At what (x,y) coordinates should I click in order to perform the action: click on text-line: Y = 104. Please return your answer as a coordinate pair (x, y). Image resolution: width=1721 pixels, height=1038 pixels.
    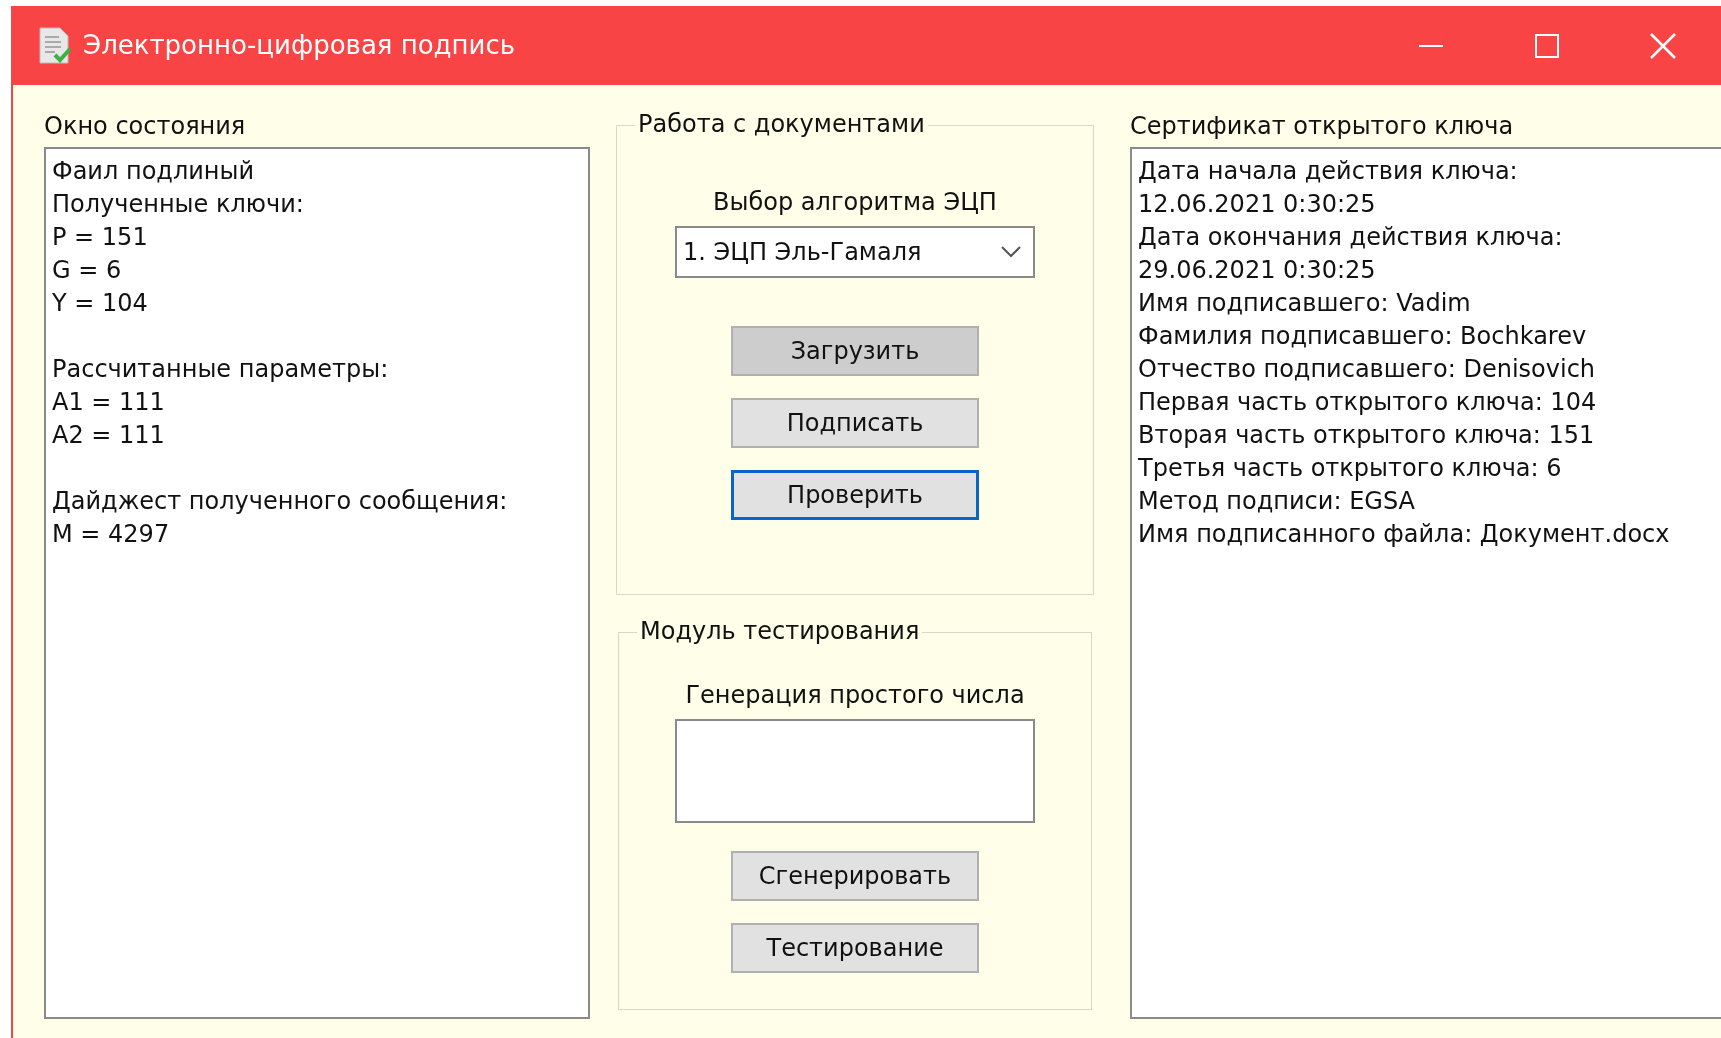
    Looking at the image, I should click on (100, 303).